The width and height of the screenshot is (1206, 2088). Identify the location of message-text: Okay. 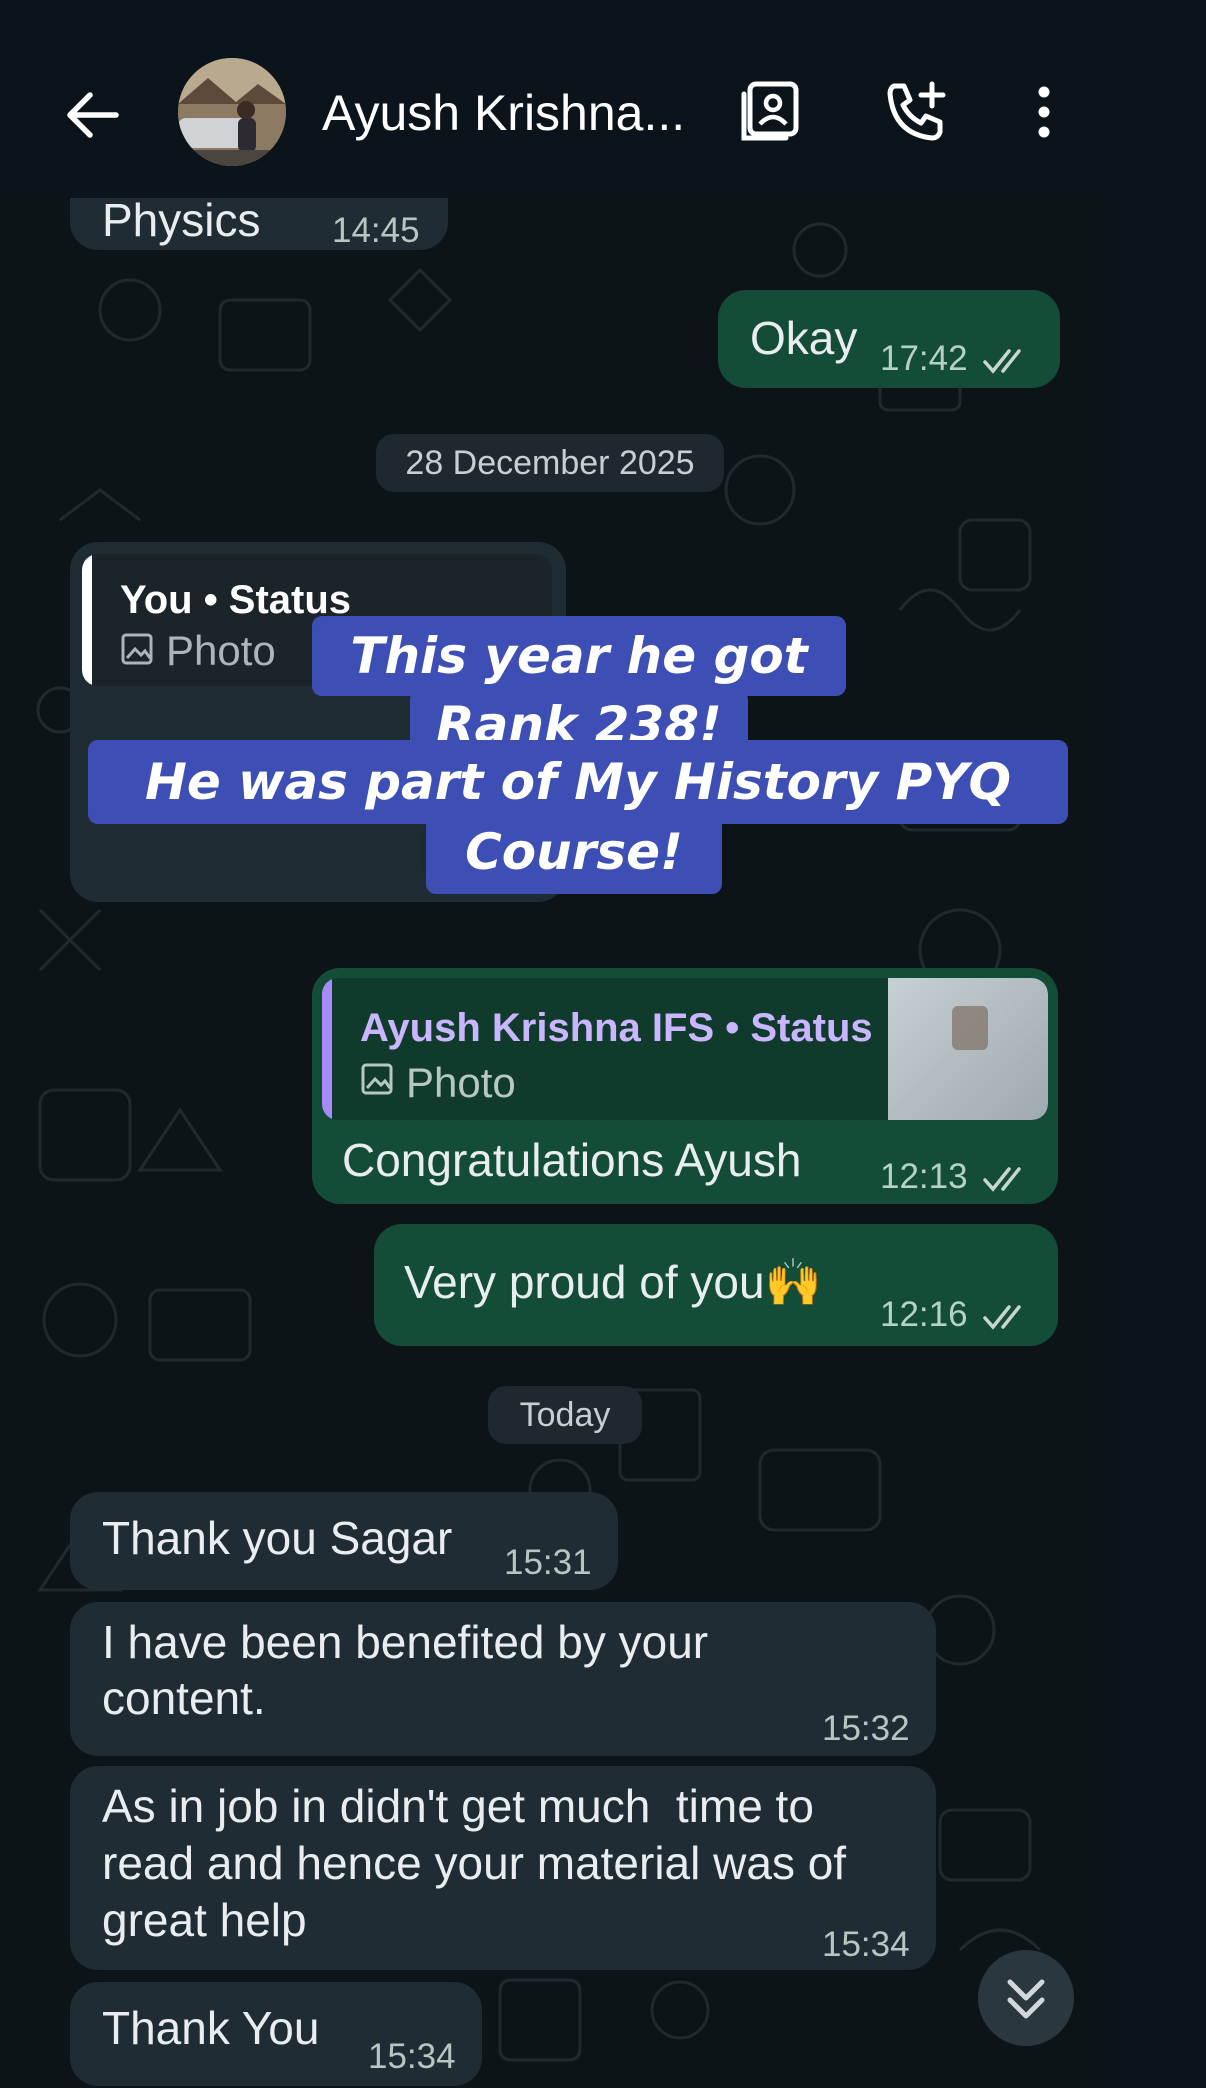
(804, 338).